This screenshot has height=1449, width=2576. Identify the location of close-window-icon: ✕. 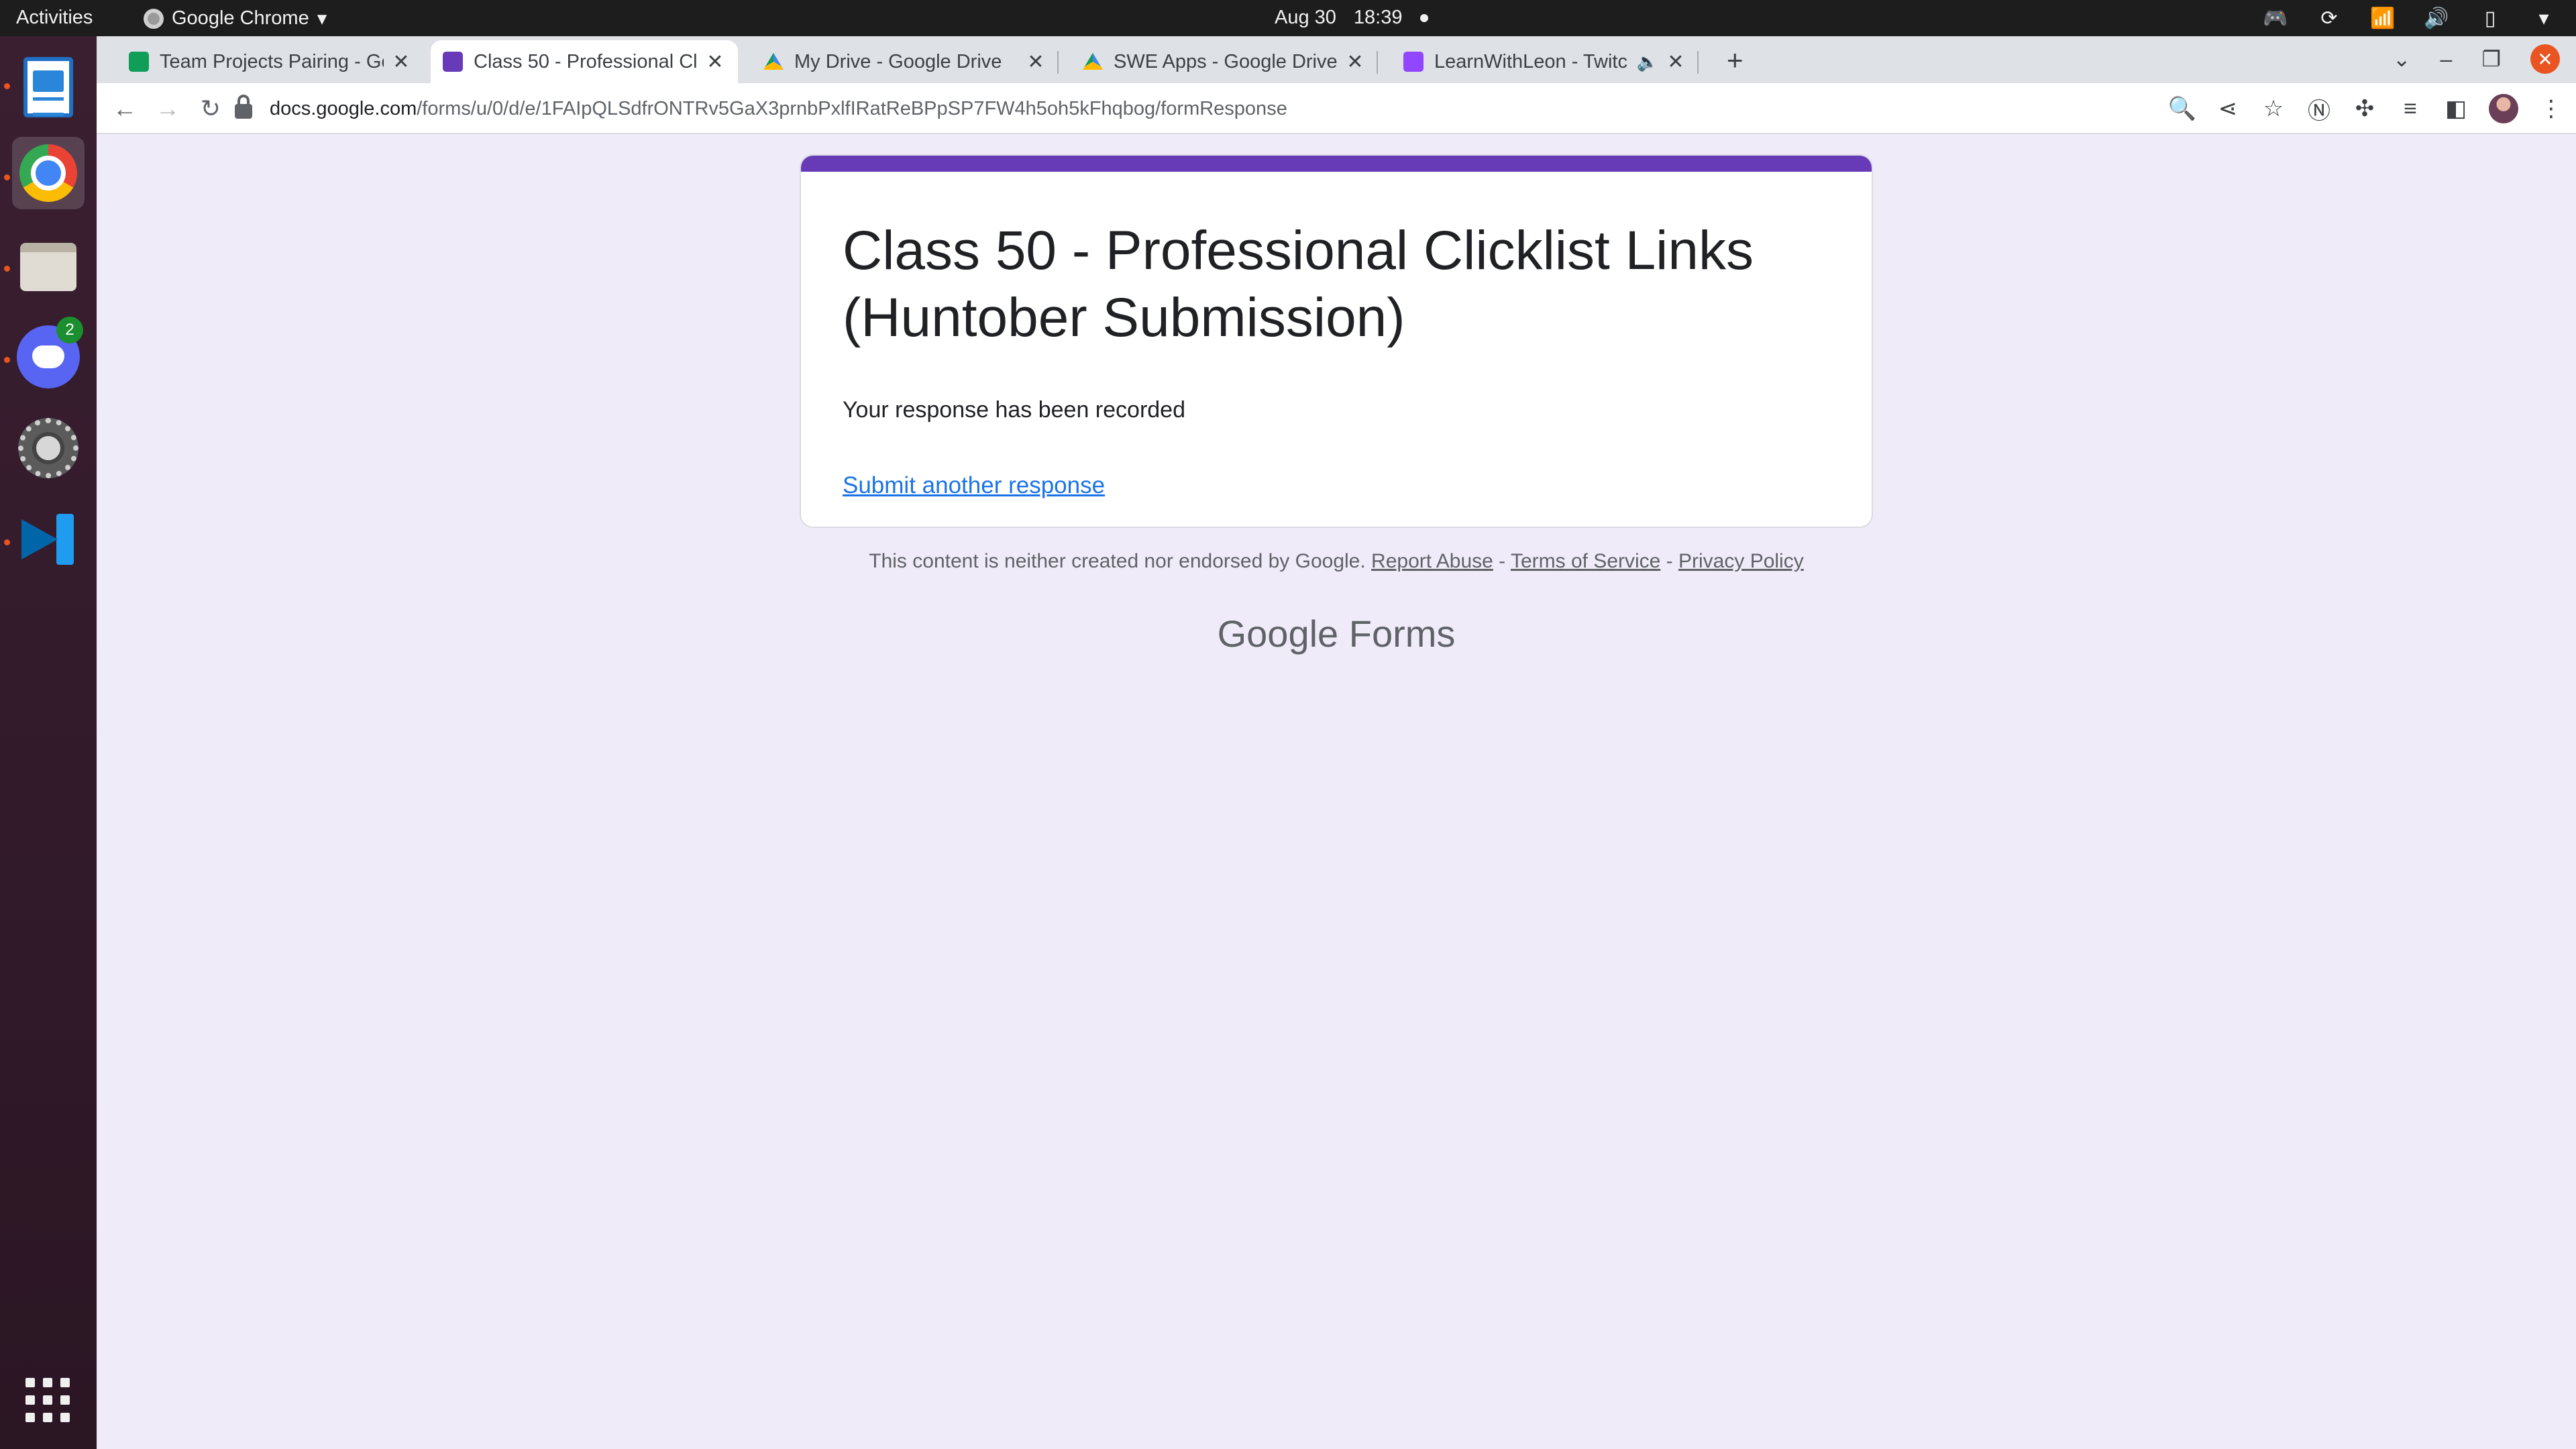
(2545, 59).